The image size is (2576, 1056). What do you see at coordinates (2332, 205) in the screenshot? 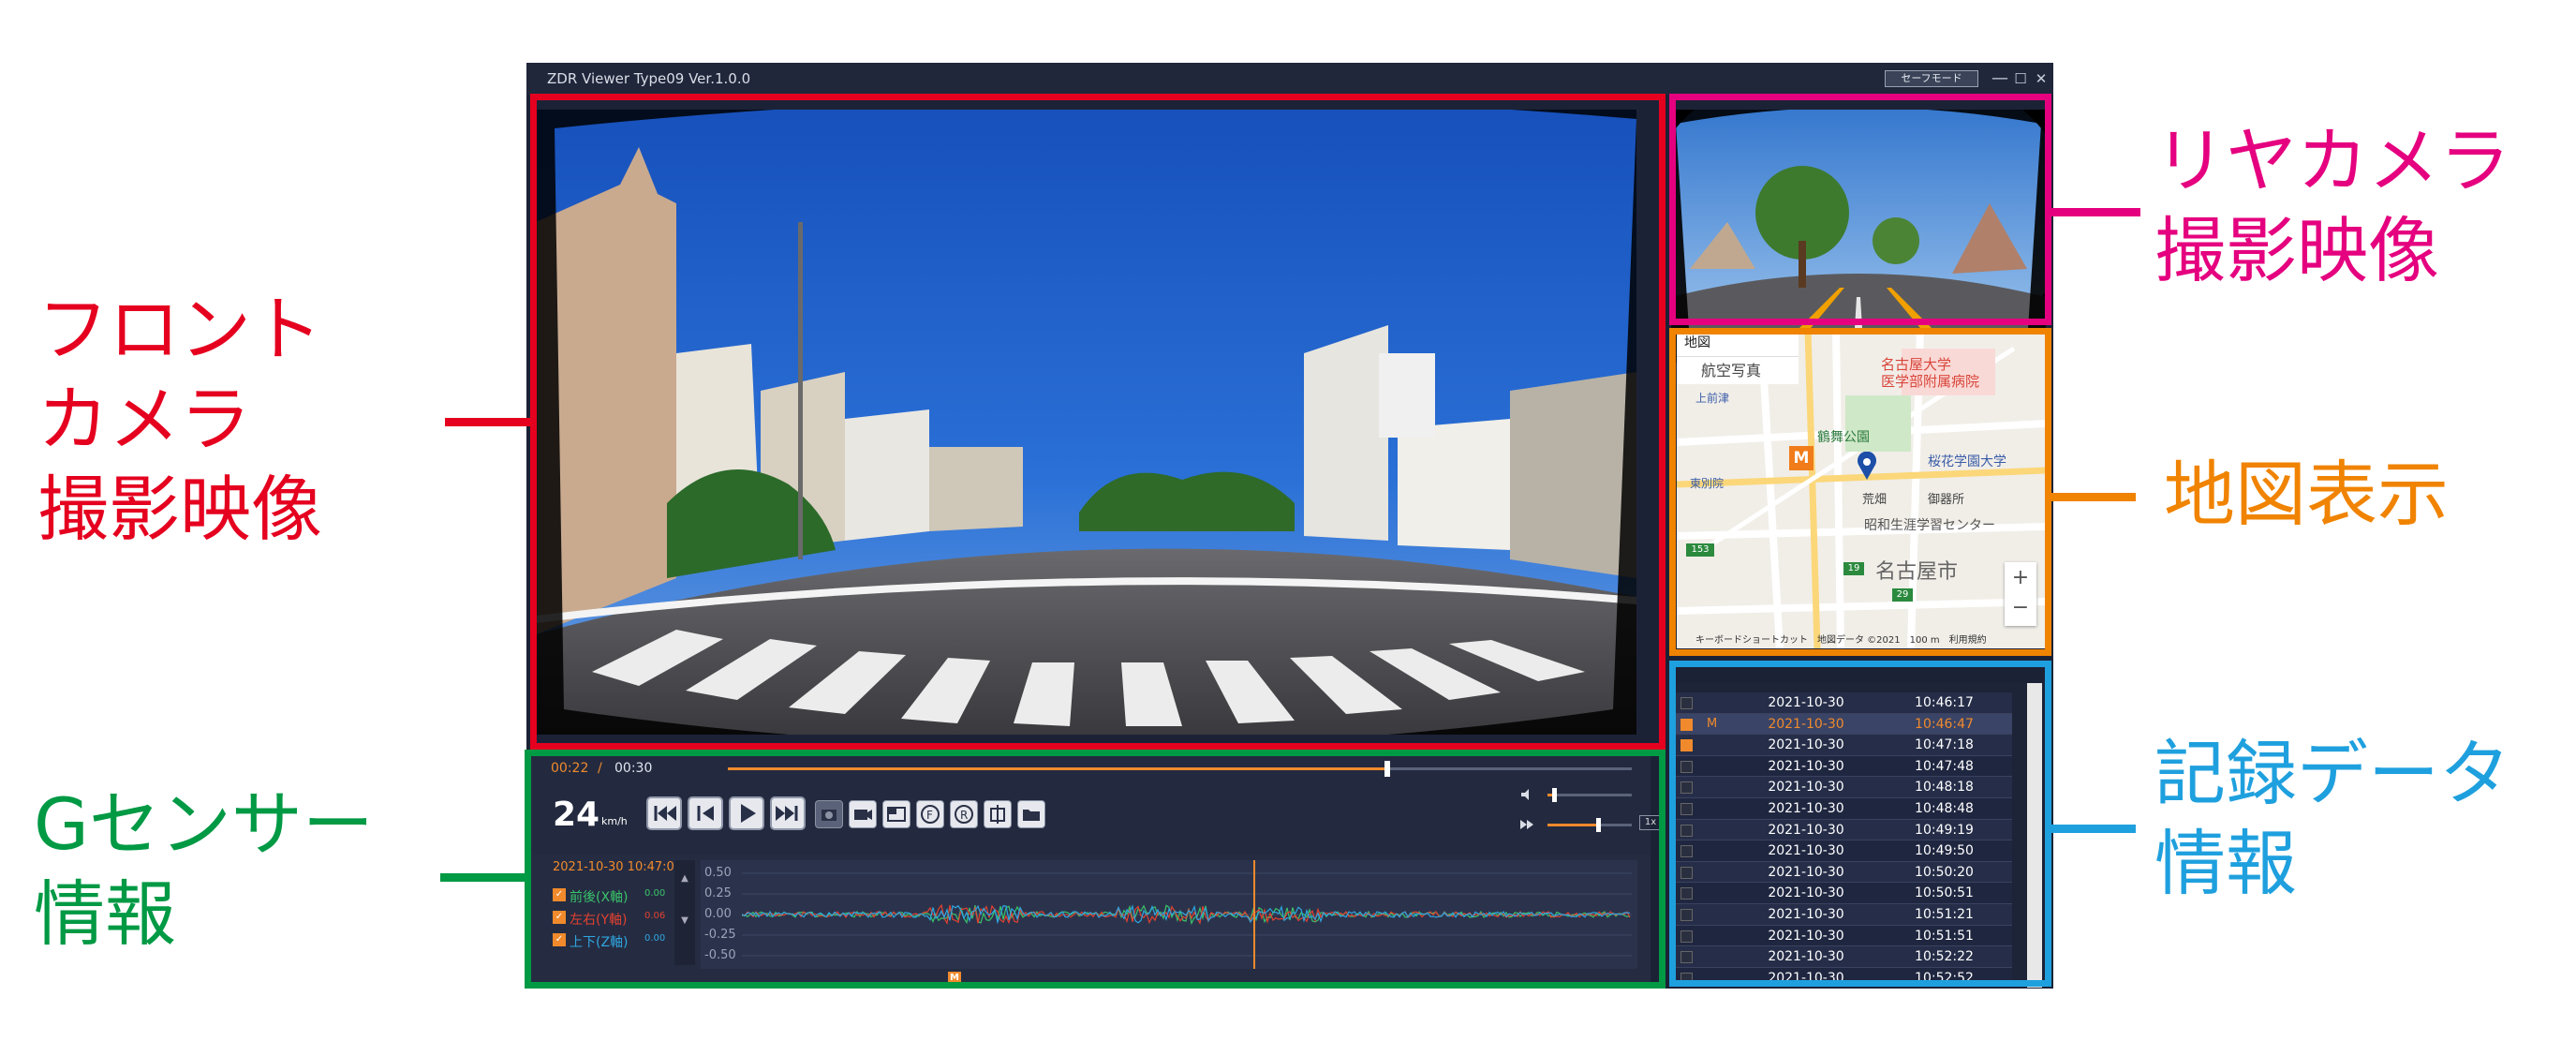
I see `rear-camera-label: リヤカメラ 撮影映像` at bounding box center [2332, 205].